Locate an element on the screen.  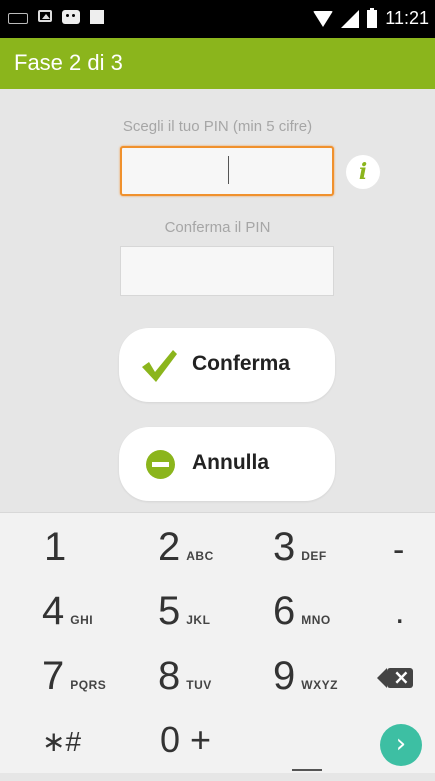
key-7: 7 PQRS is located at coordinates (74, 682).